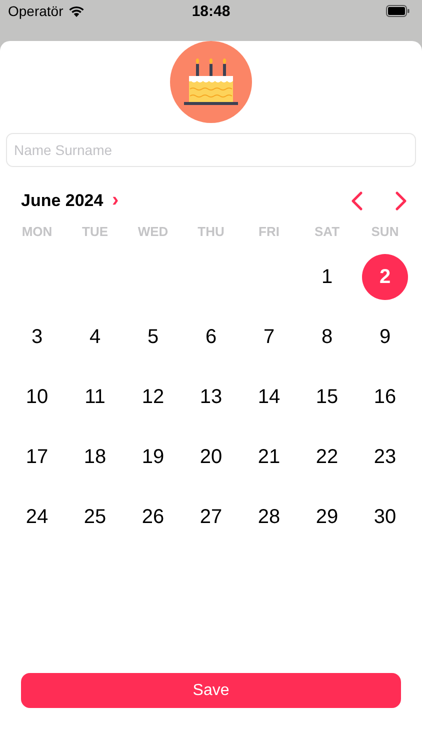  What do you see at coordinates (153, 457) in the screenshot?
I see `calendar-day: 19` at bounding box center [153, 457].